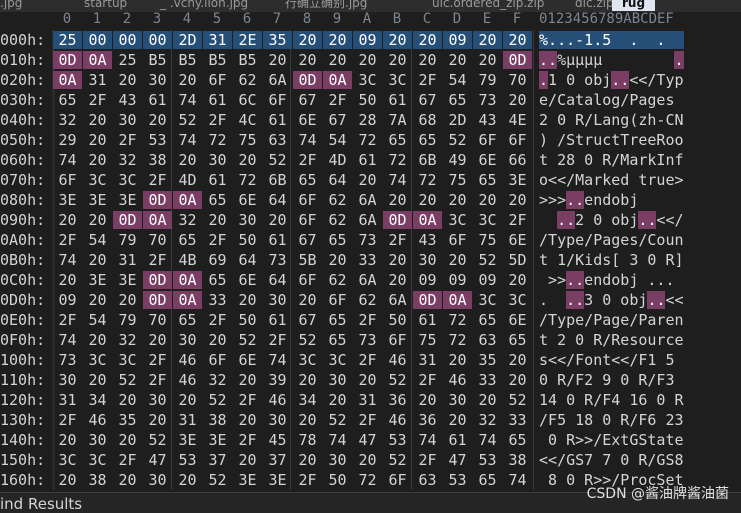  Describe the element at coordinates (97, 40) in the screenshot. I see `hex-byte: 00` at that location.